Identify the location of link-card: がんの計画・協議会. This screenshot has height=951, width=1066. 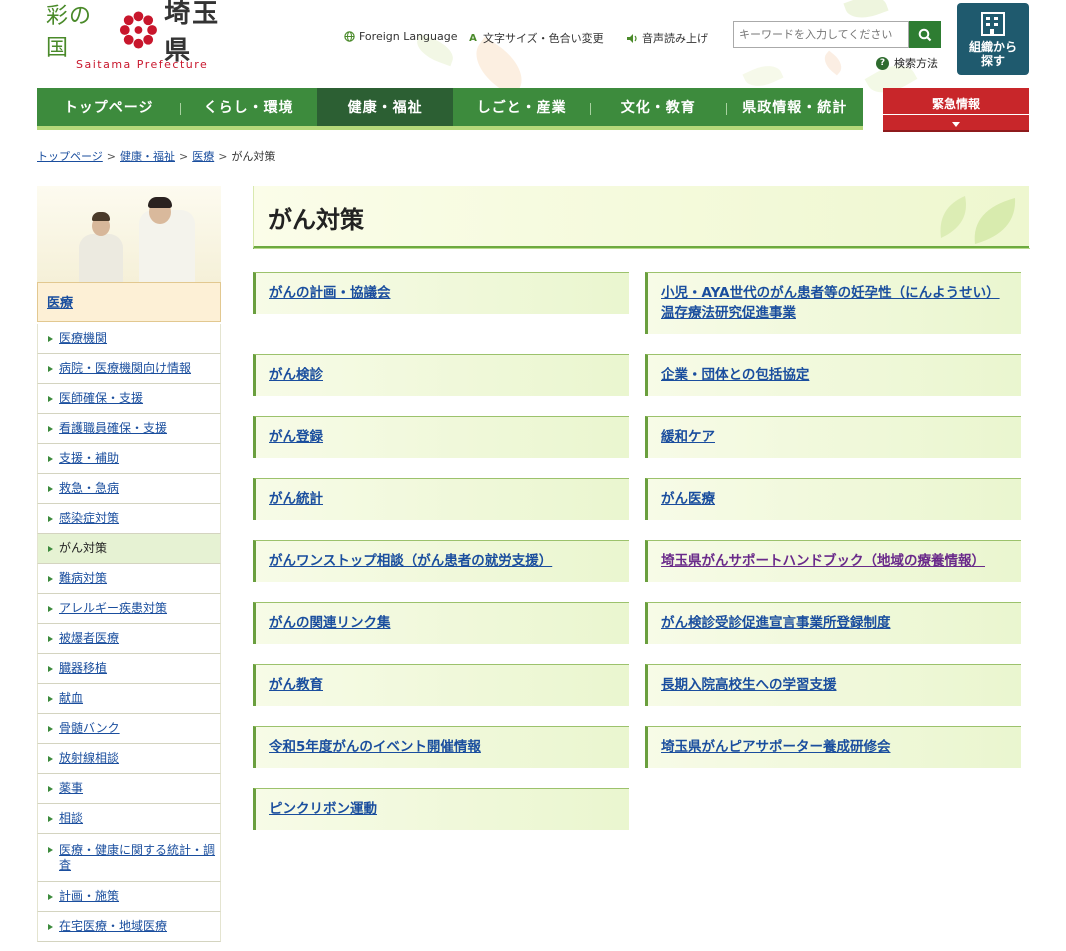
(441, 293).